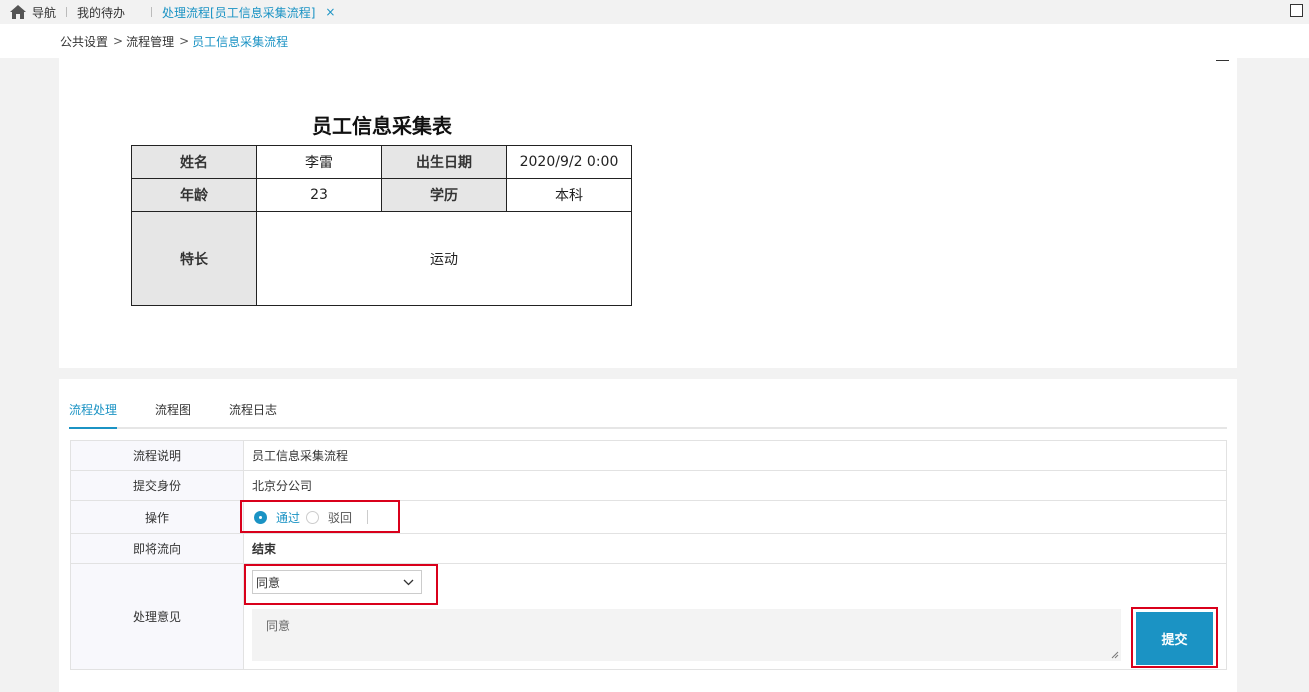 The height and width of the screenshot is (692, 1309). I want to click on birthdate-label: 出生日期, so click(444, 162).